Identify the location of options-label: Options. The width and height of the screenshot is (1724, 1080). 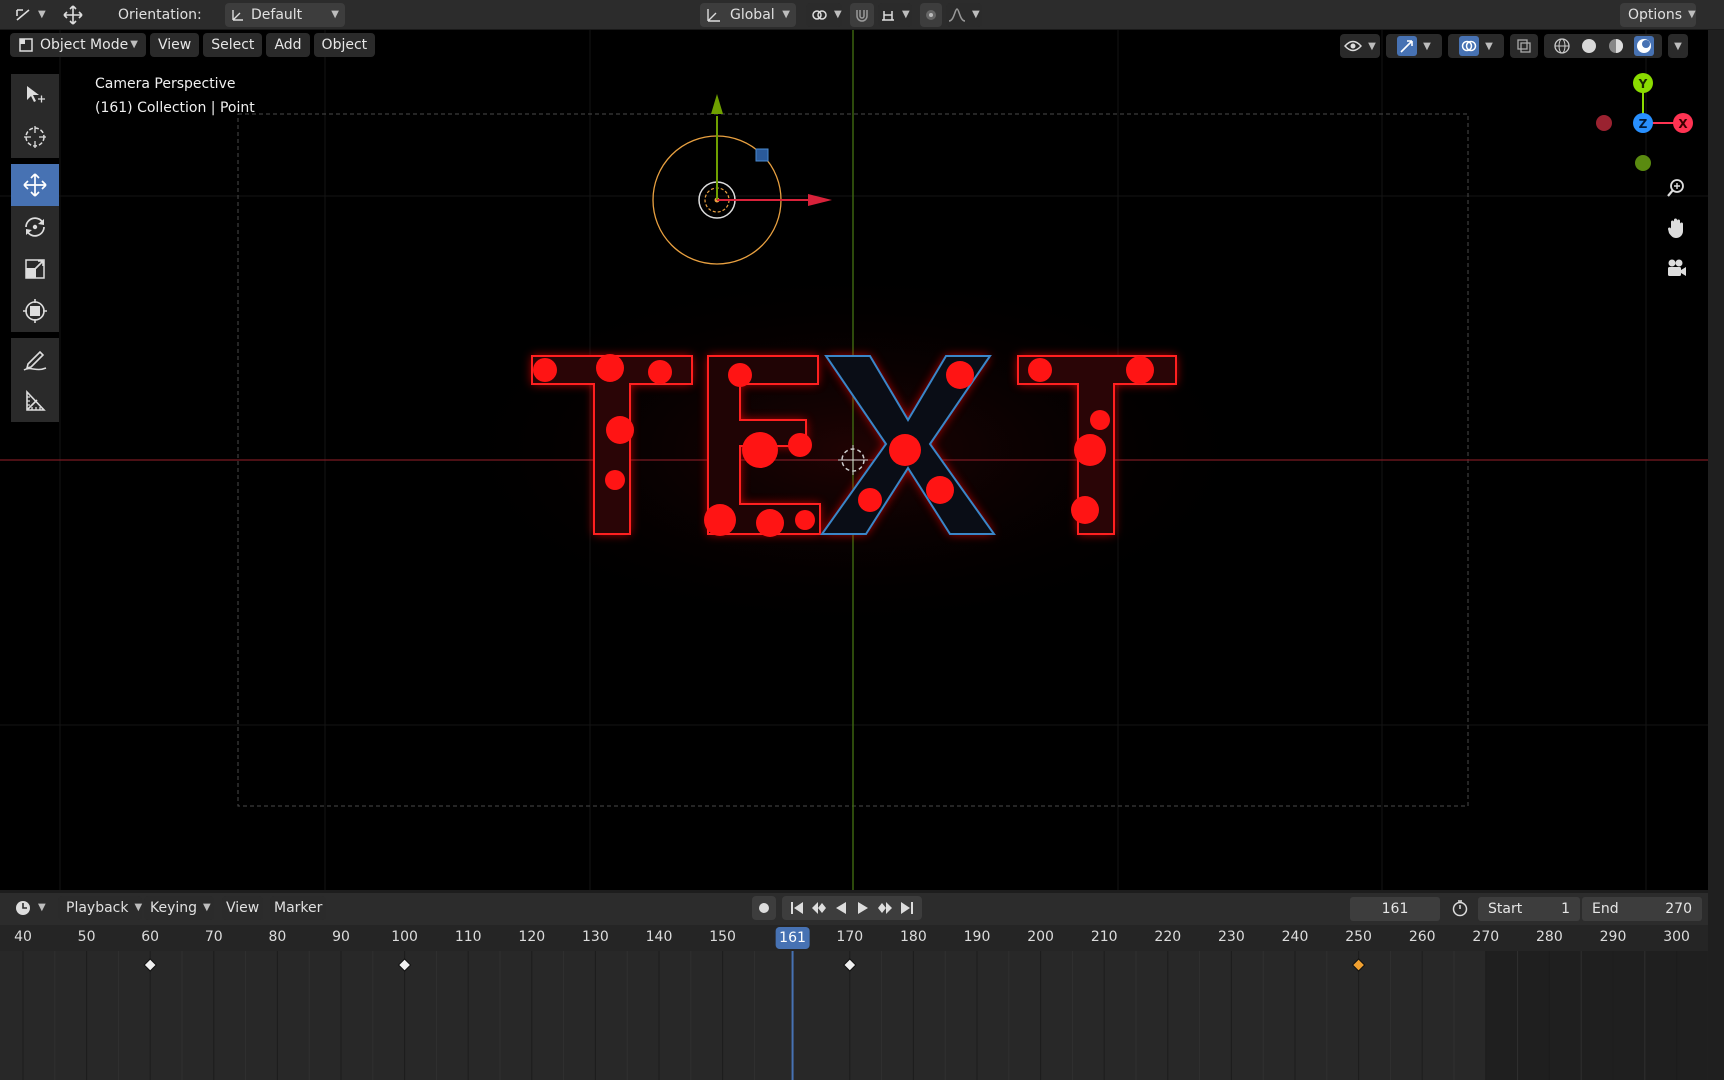
(1655, 15).